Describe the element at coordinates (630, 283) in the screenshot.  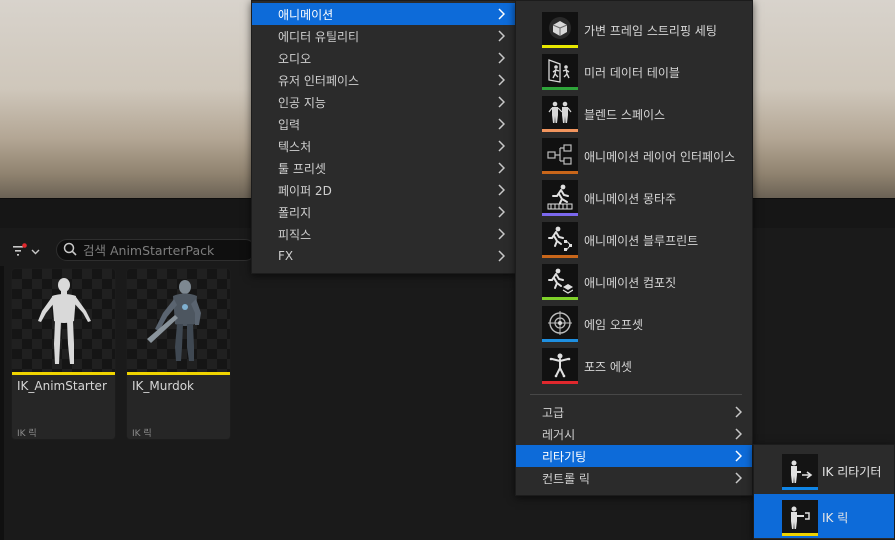
I see `menu-item-label: 애니메이션 컴포짓` at that location.